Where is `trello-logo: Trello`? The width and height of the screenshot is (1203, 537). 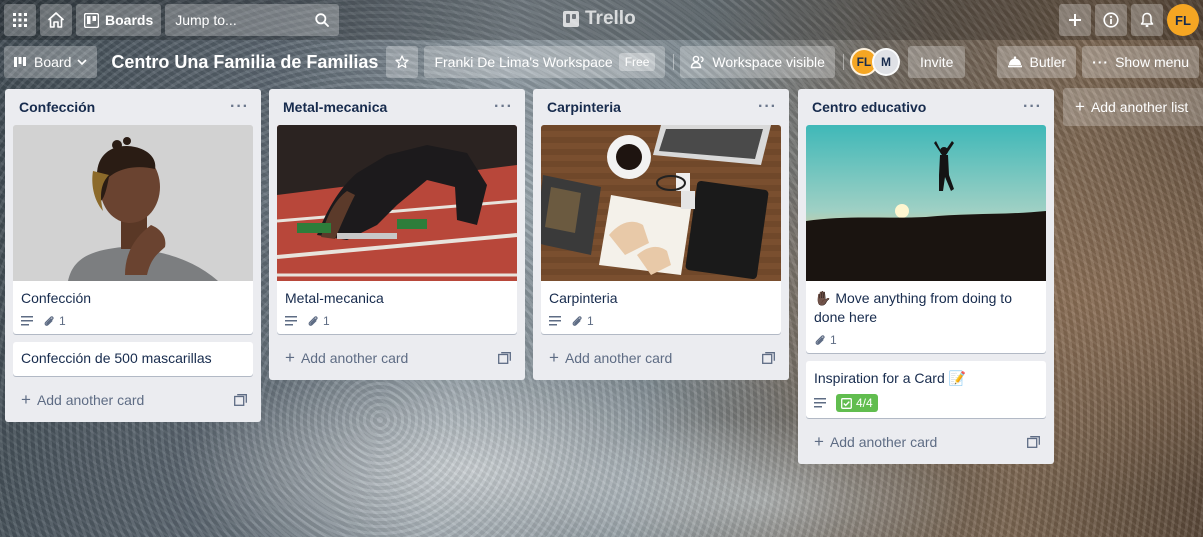
trello-logo: Trello is located at coordinates (599, 19).